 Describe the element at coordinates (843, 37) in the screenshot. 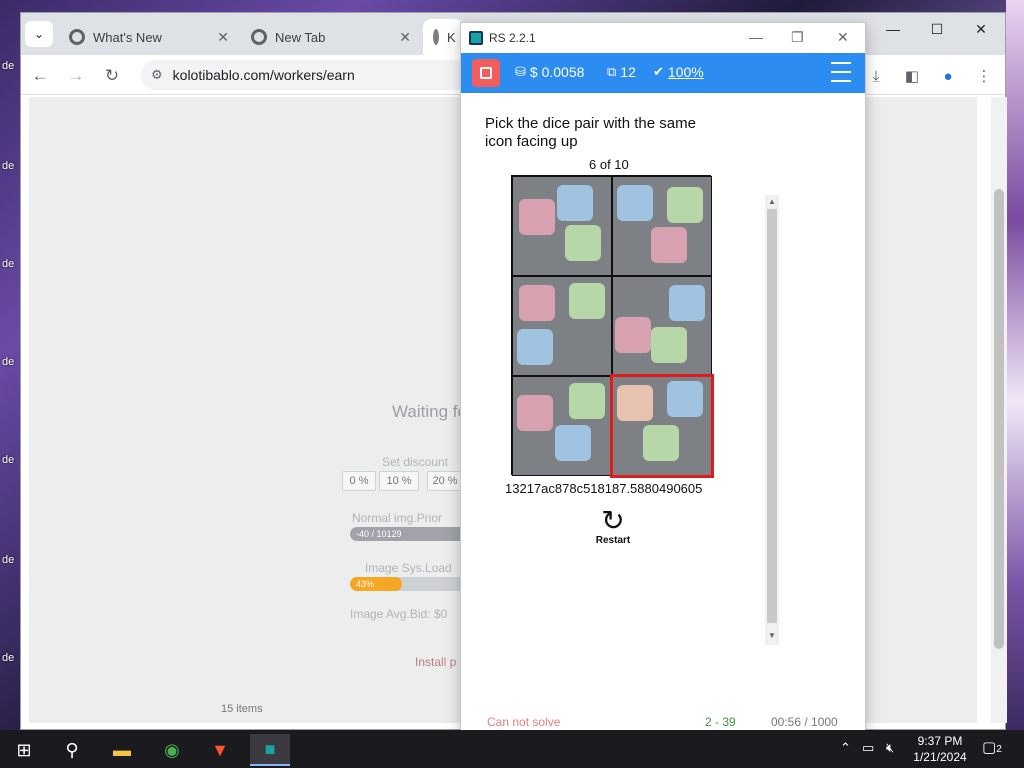

I see `popup-close-button: ✕` at that location.